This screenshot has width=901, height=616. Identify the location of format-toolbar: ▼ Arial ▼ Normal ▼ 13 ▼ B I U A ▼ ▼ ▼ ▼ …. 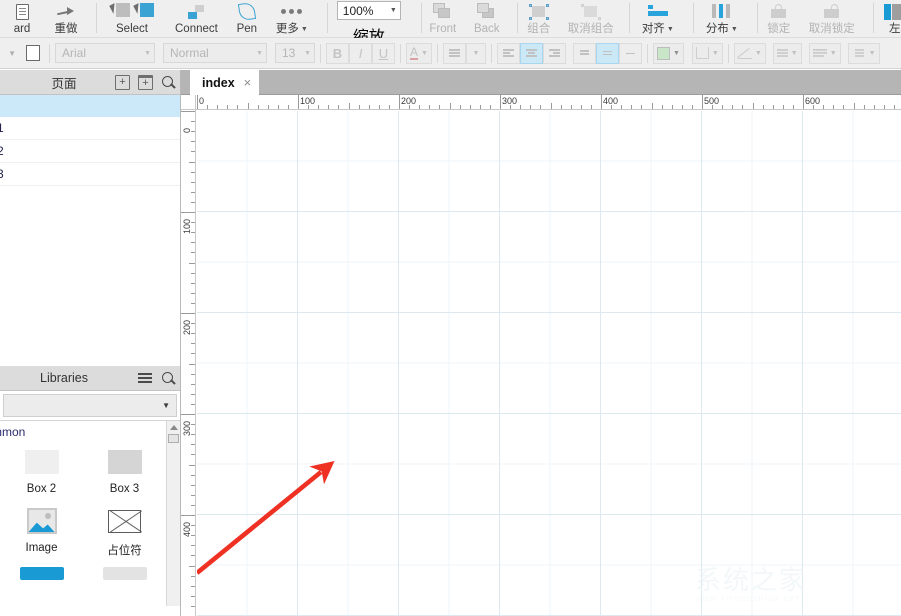
(450, 53).